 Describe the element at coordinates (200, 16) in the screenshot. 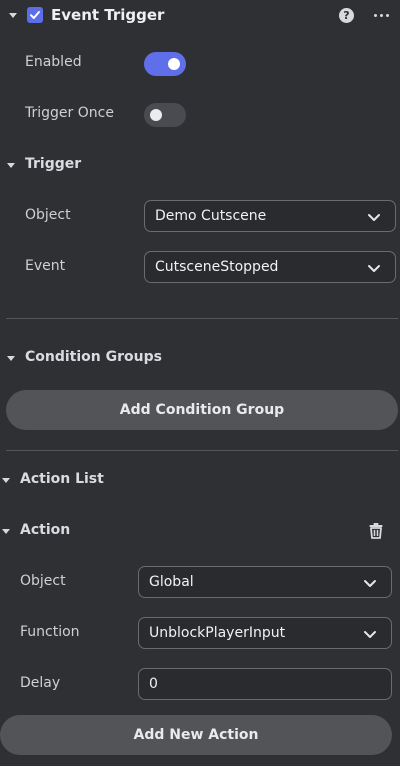

I see `component-header: Event Trigger ?` at that location.